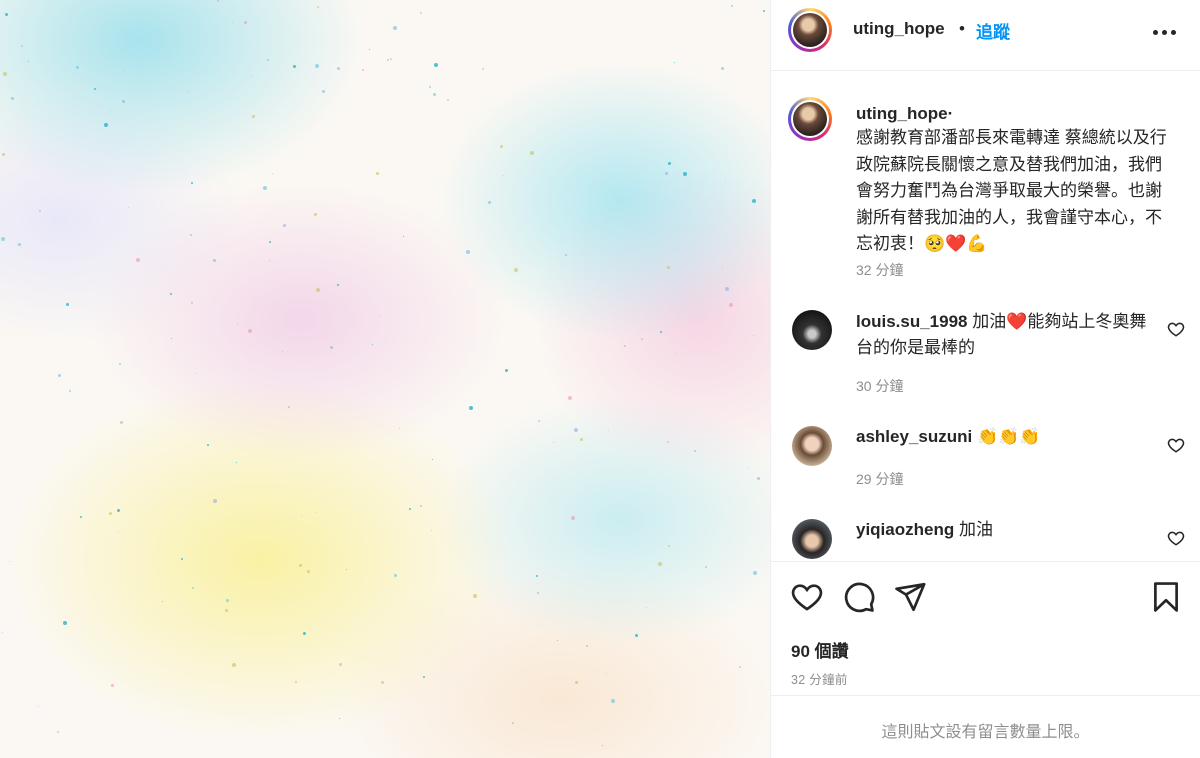 The width and height of the screenshot is (1200, 758). What do you see at coordinates (1166, 597) in the screenshot?
I see `save-bookmark-icon` at bounding box center [1166, 597].